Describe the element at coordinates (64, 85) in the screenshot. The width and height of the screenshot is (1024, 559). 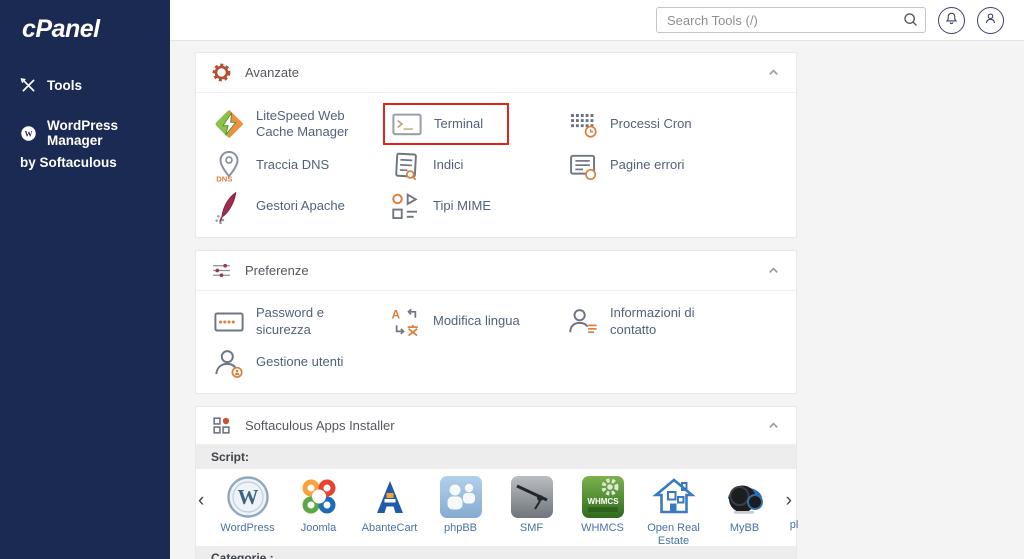
I see `sidebar-item-label: Tools` at that location.